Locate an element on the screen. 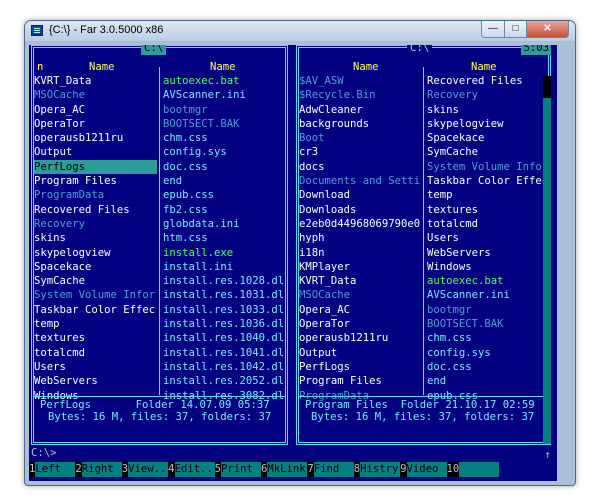 This screenshot has width=600, height=504. file-entry: i18n is located at coordinates (360, 253).